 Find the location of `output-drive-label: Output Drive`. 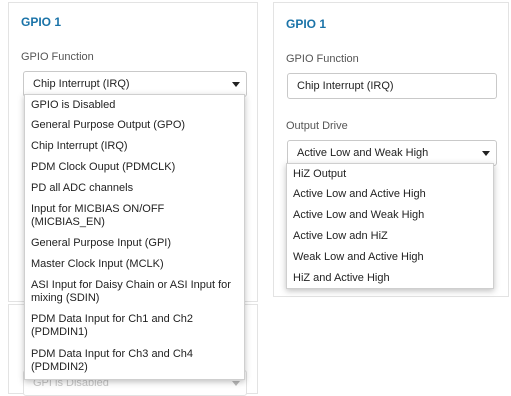

output-drive-label: Output Drive is located at coordinates (317, 126).